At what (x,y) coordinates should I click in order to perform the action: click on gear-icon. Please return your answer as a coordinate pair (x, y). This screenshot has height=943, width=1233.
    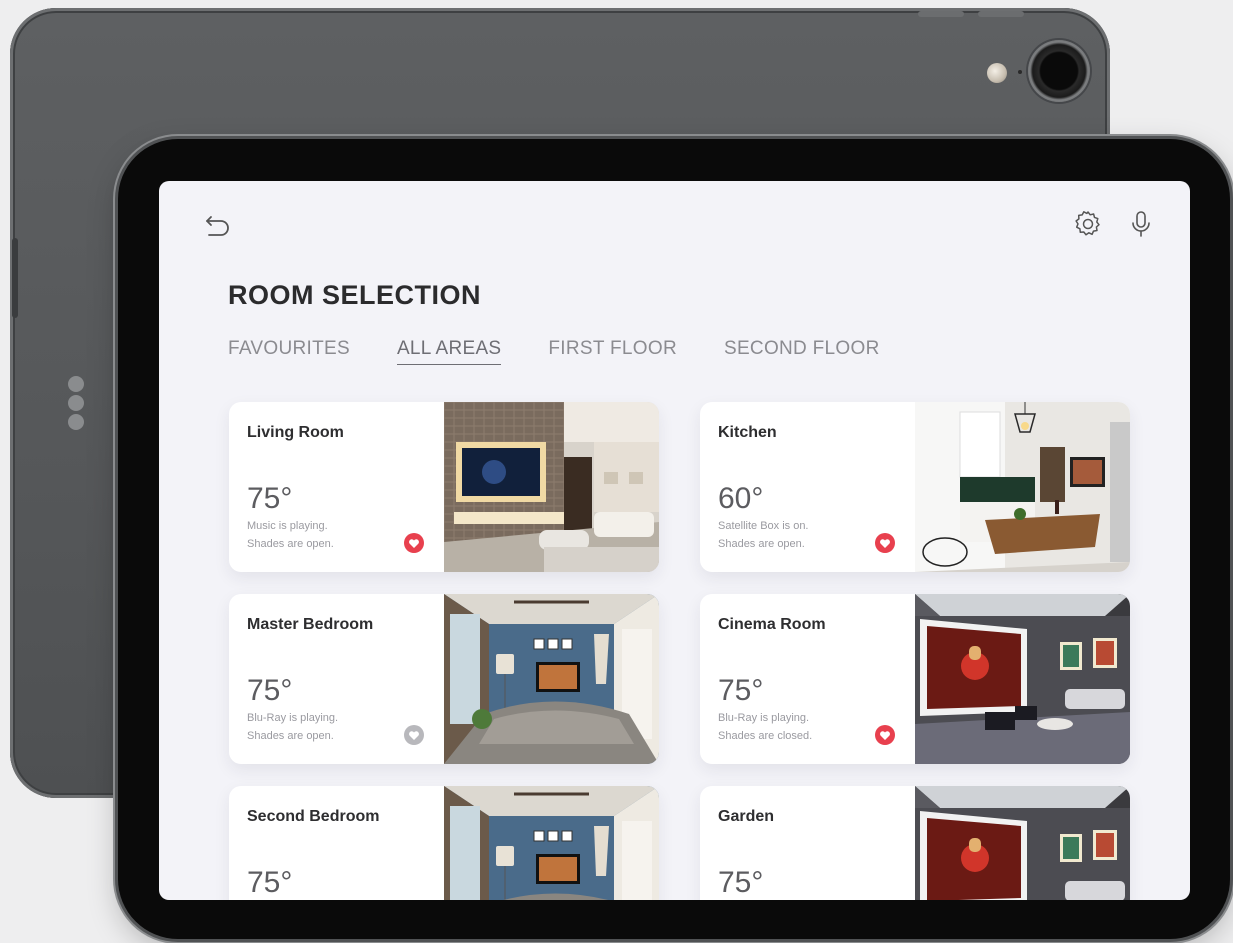
    Looking at the image, I should click on (1088, 226).